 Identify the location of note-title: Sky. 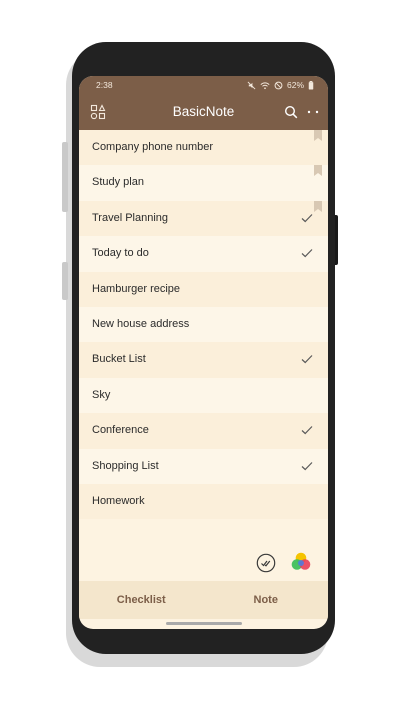
(101, 394).